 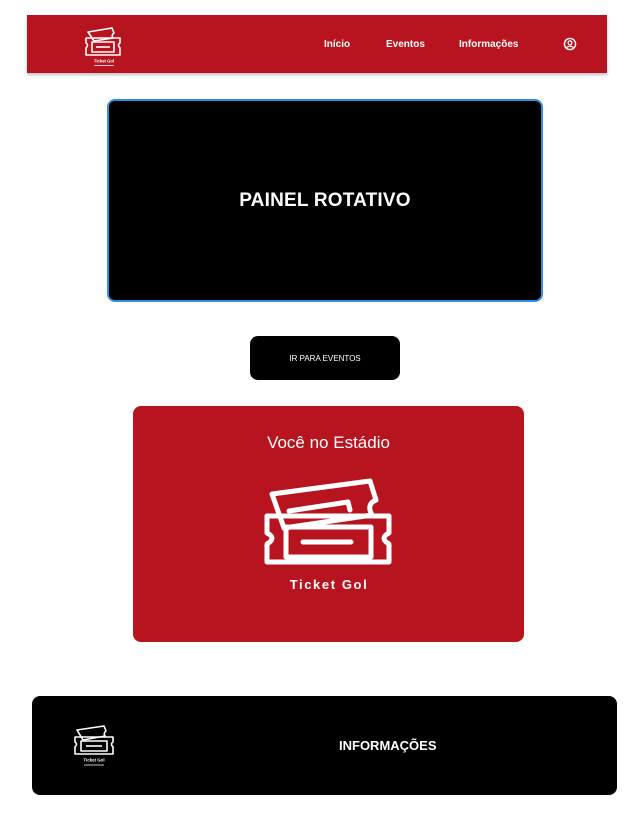 I want to click on user-account-icon, so click(x=570, y=44).